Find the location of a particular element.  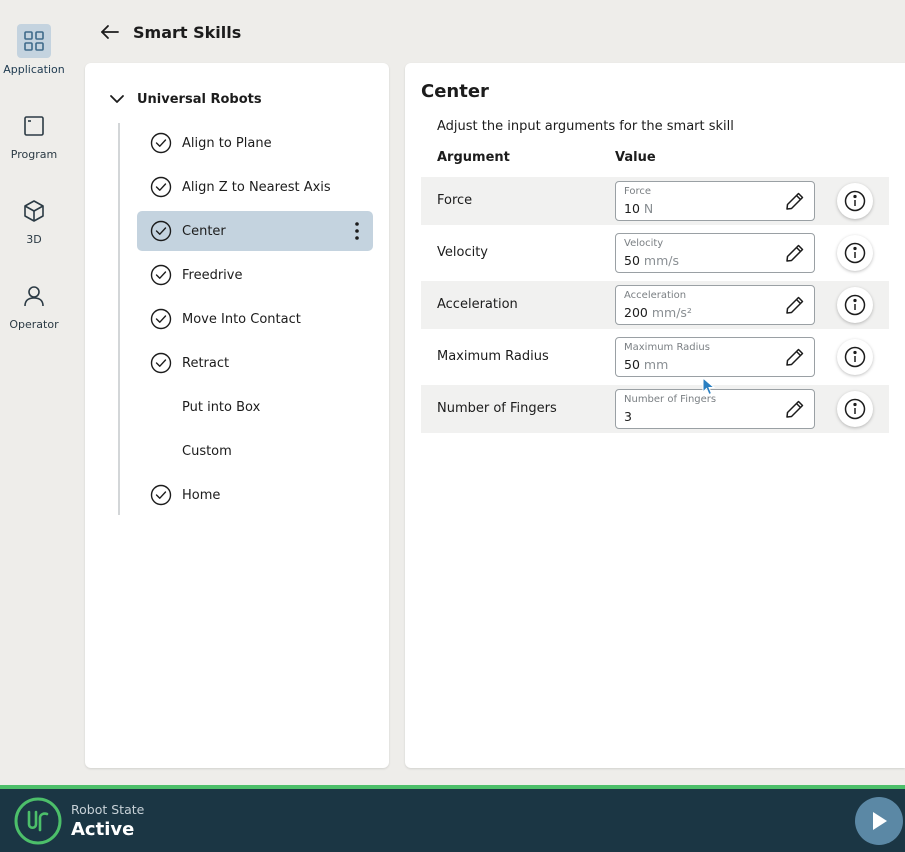

tree-item-label: Freedrive is located at coordinates (212, 275).